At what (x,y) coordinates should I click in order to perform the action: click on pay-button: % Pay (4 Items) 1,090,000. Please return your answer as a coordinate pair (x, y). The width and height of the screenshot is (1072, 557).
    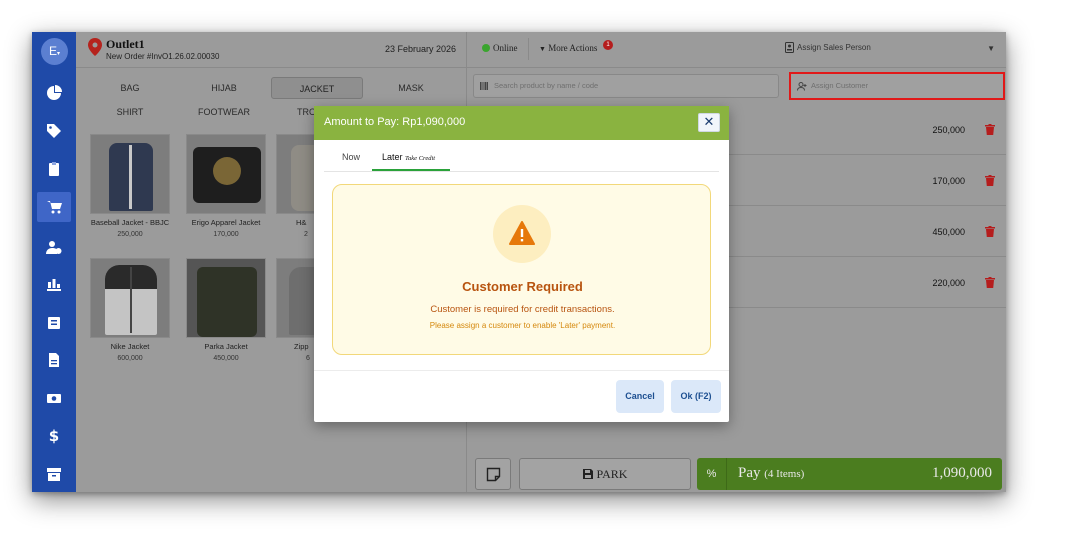
    Looking at the image, I should click on (849, 474).